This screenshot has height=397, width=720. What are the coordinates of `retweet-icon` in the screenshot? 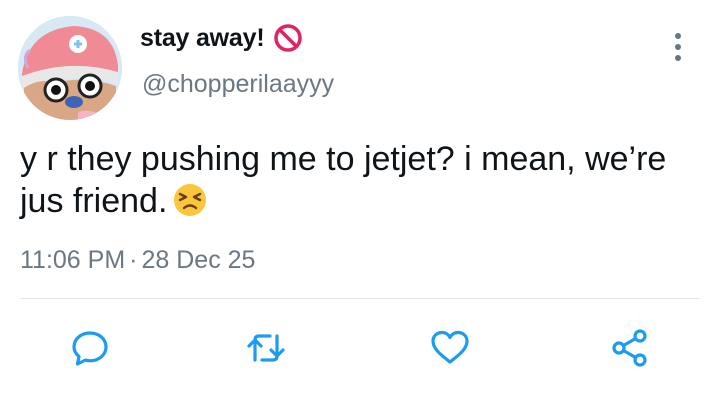 It's located at (266, 348).